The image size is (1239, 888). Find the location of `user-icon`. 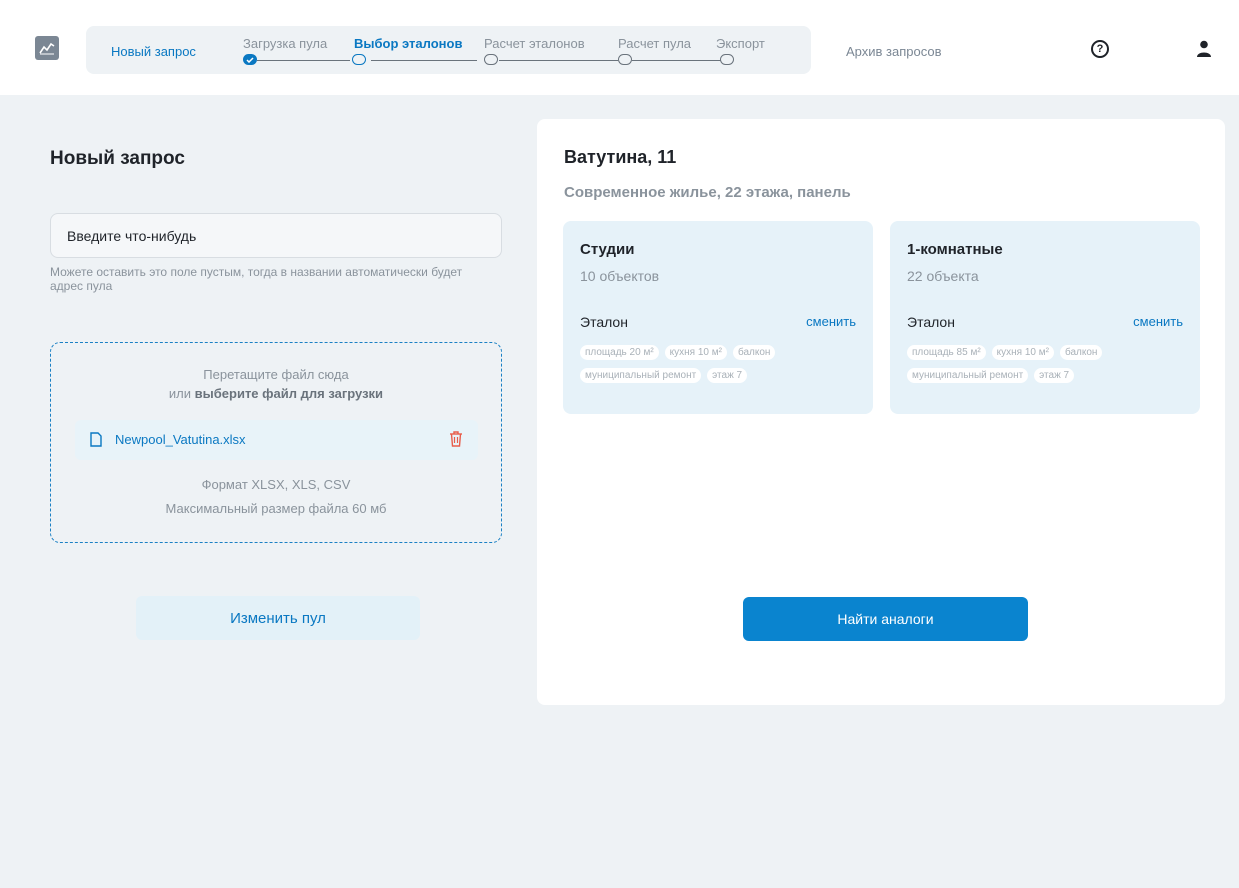

user-icon is located at coordinates (1204, 49).